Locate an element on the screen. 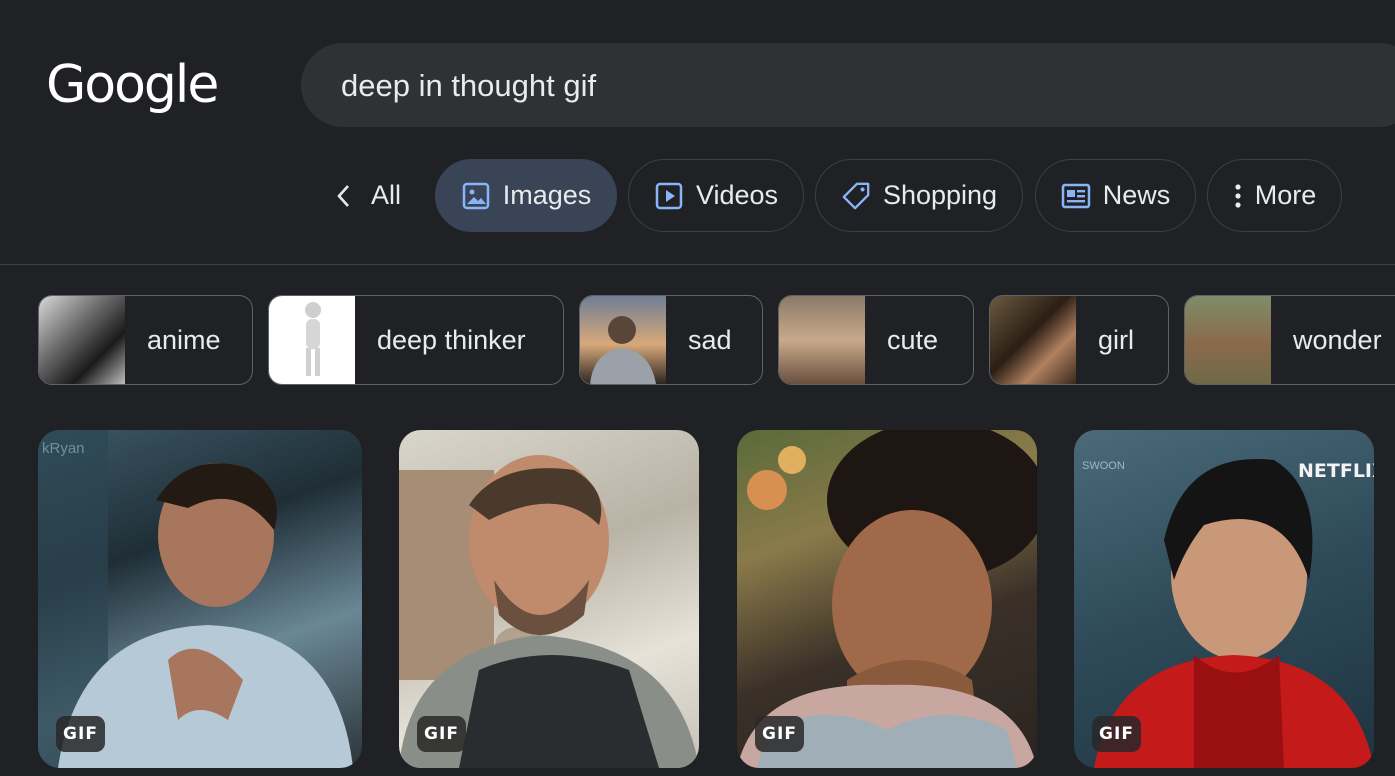 Image resolution: width=1395 pixels, height=776 pixels. tab-news: News is located at coordinates (1115, 195).